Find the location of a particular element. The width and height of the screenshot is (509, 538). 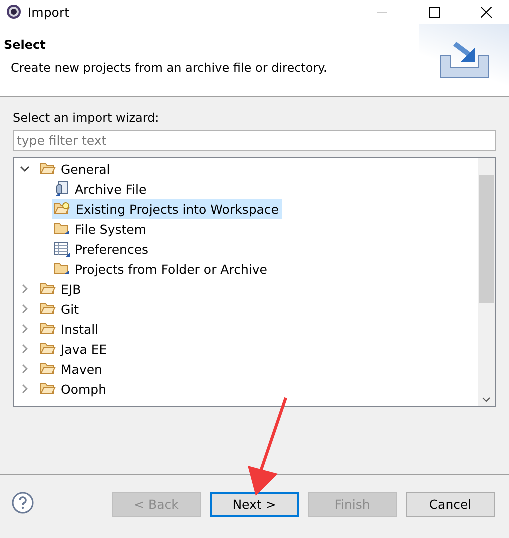

dialog-button: Next > is located at coordinates (254, 504).